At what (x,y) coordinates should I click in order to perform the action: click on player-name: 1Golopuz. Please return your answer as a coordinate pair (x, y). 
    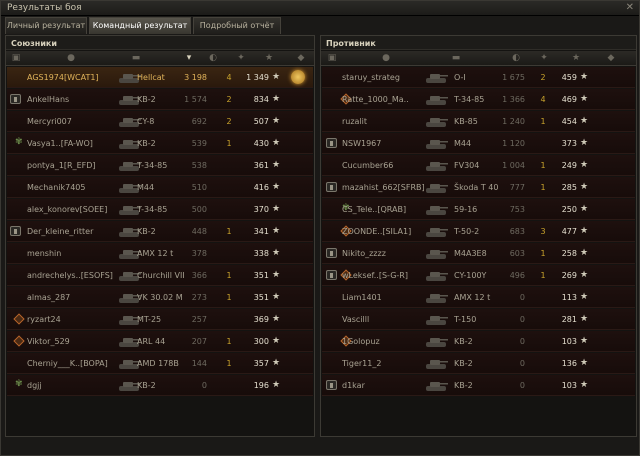
    Looking at the image, I should click on (361, 341).